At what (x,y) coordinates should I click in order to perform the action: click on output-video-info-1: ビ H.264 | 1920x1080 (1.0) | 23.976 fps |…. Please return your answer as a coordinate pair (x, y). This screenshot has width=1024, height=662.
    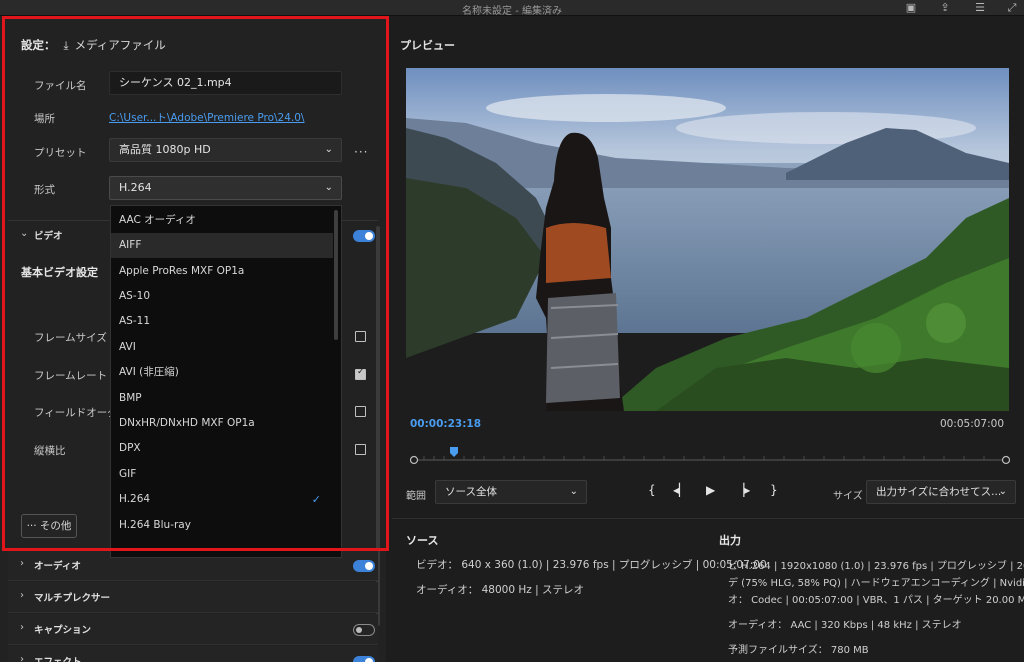
    Looking at the image, I should click on (876, 566).